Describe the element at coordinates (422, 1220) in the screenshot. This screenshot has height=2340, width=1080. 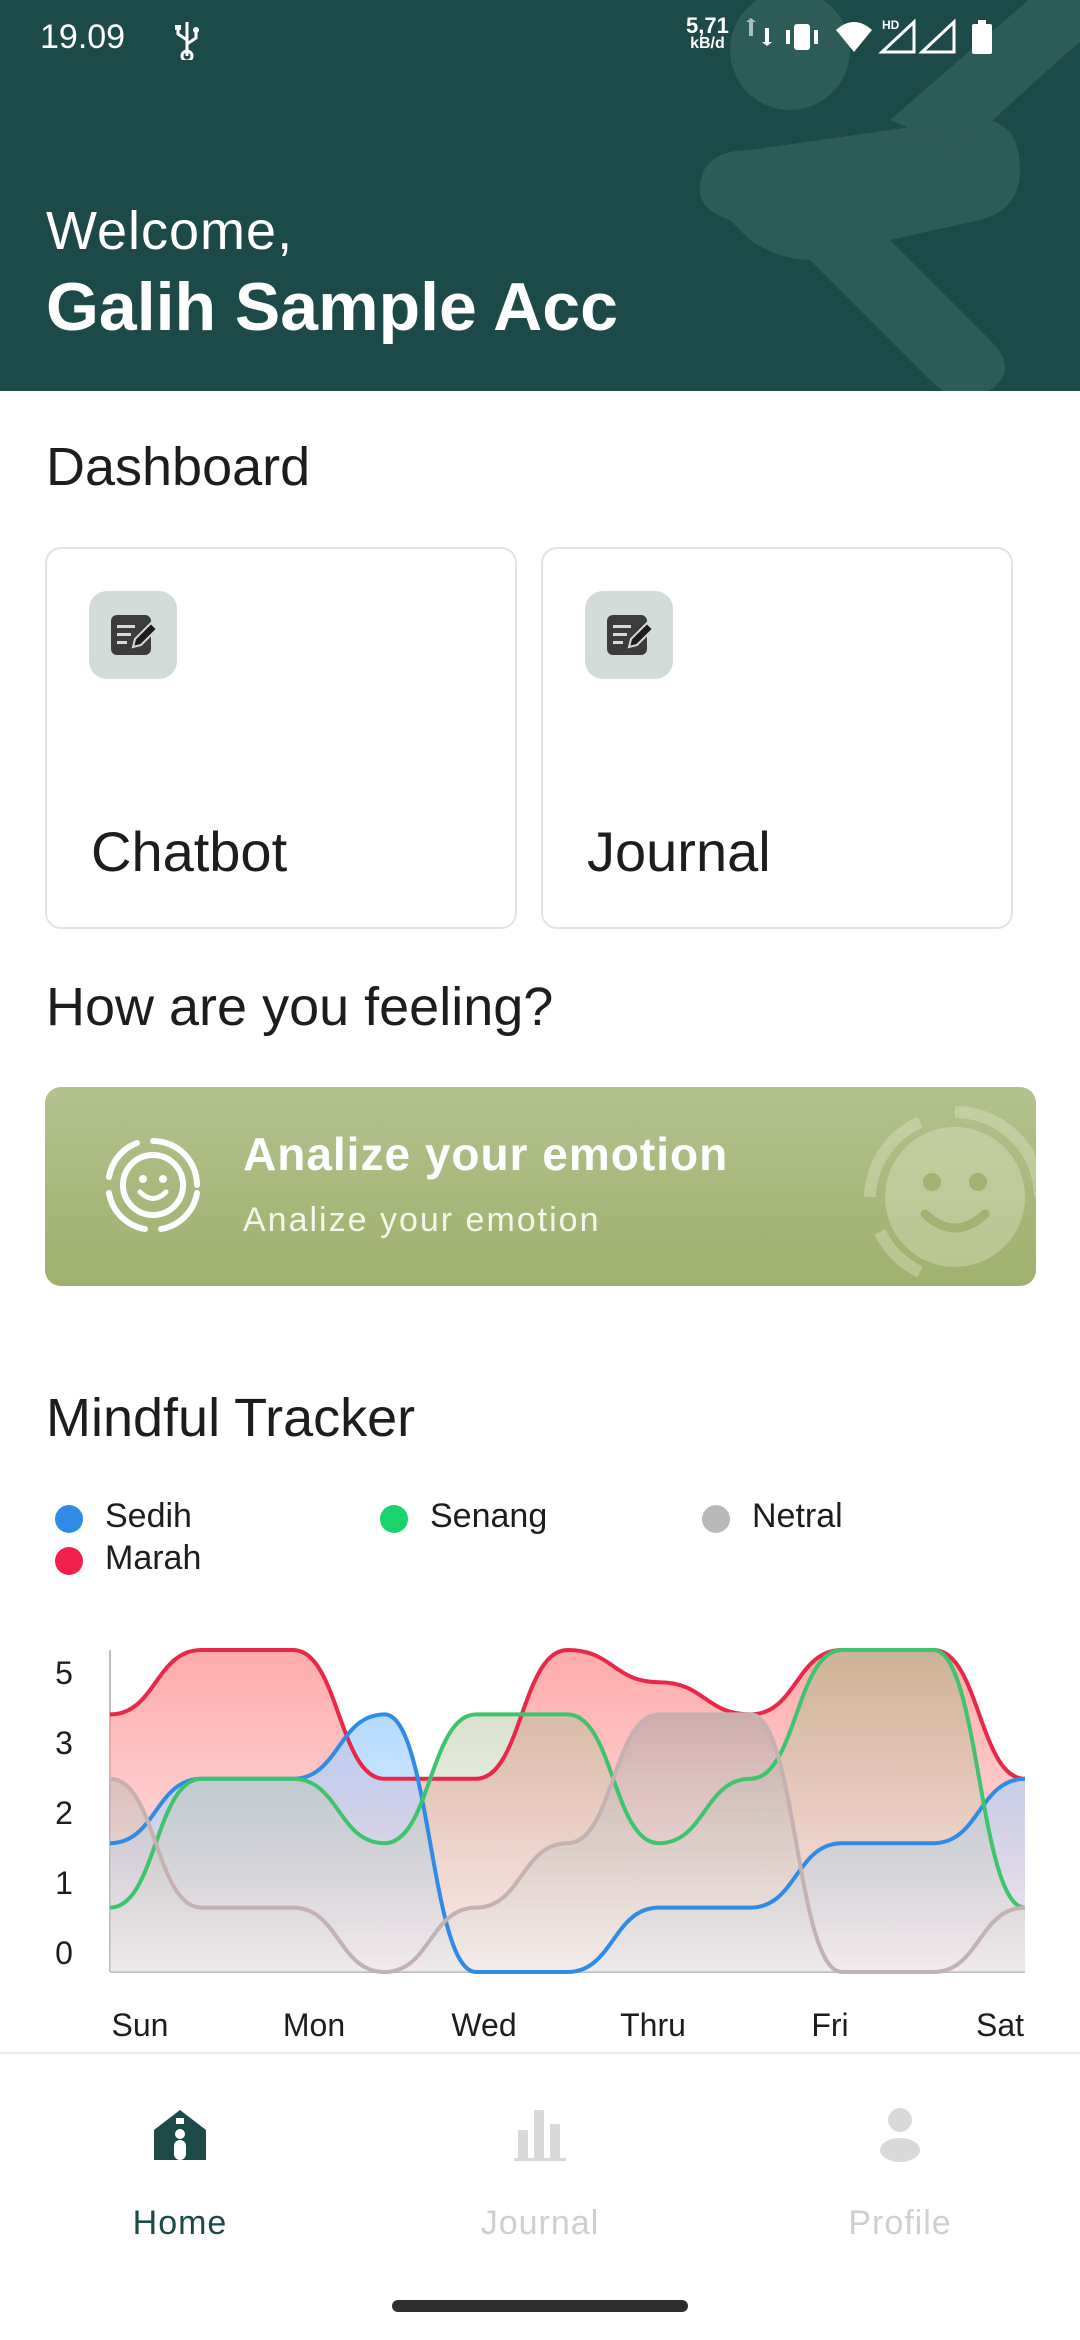
I see `analyze-emotion-subtitle: Analize your emotion` at that location.